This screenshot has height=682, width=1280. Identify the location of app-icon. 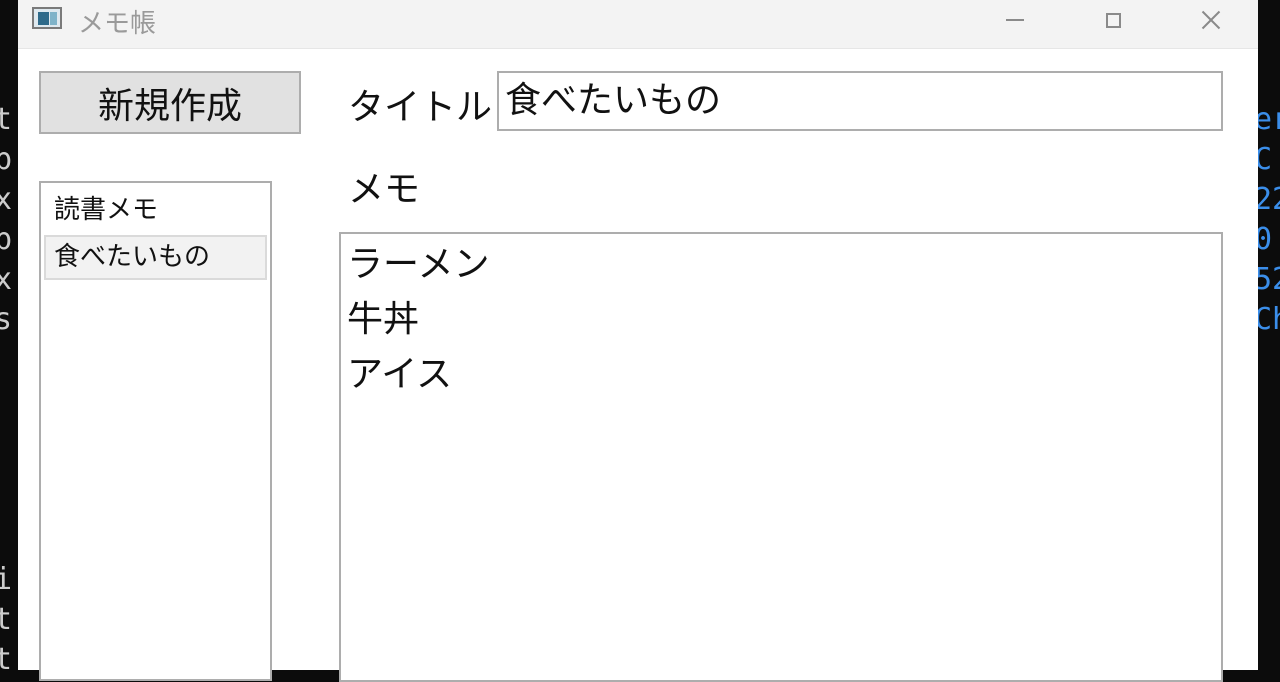
(47, 18).